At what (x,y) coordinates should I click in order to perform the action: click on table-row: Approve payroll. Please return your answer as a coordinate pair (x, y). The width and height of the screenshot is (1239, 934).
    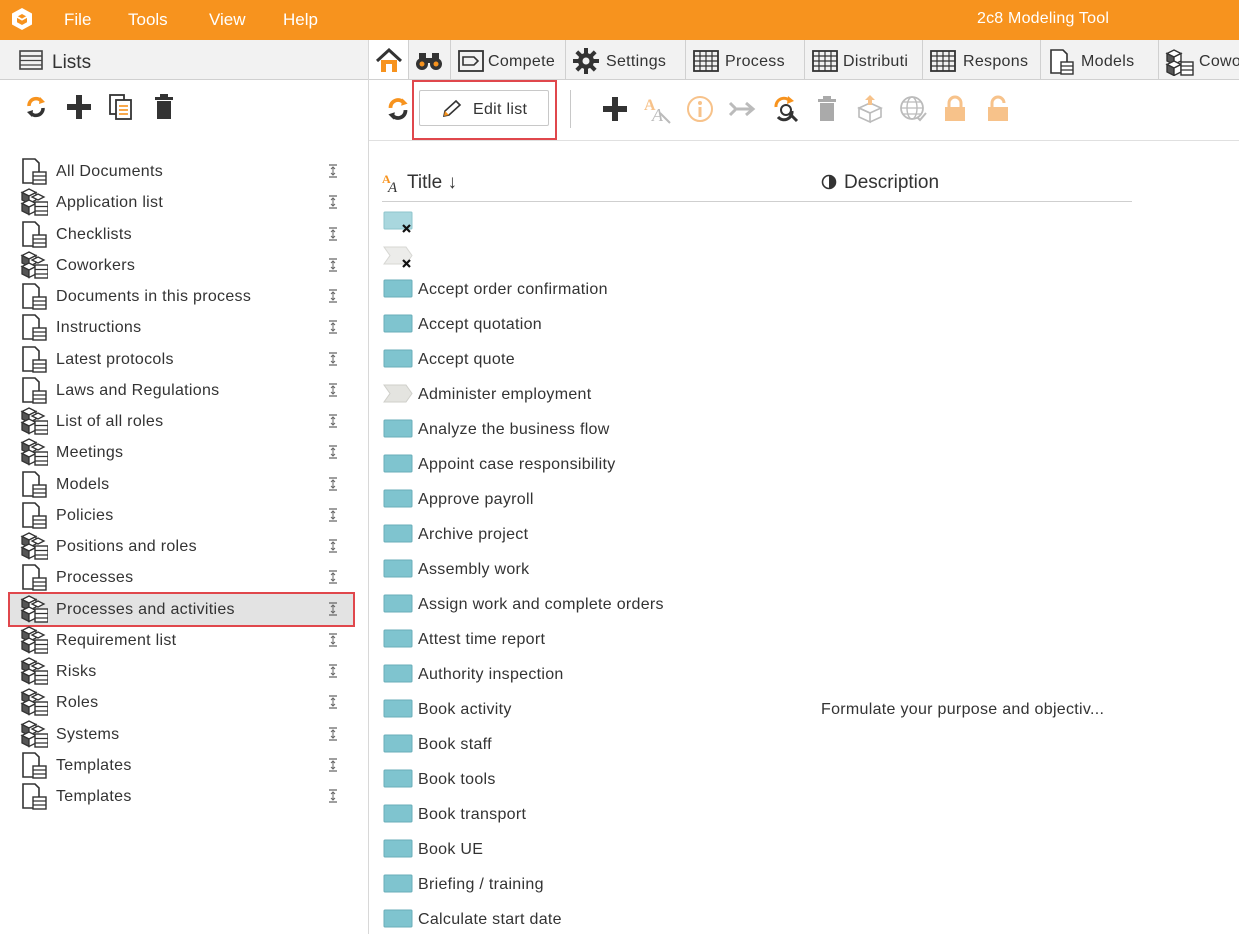
    Looking at the image, I should click on (762, 499).